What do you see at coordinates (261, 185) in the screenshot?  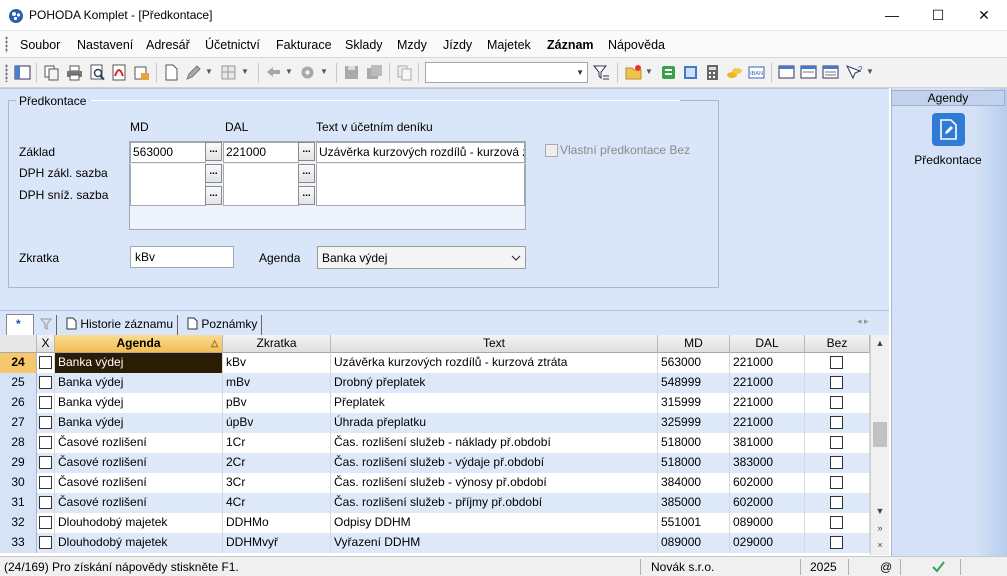 I see `dal-dph-input` at bounding box center [261, 185].